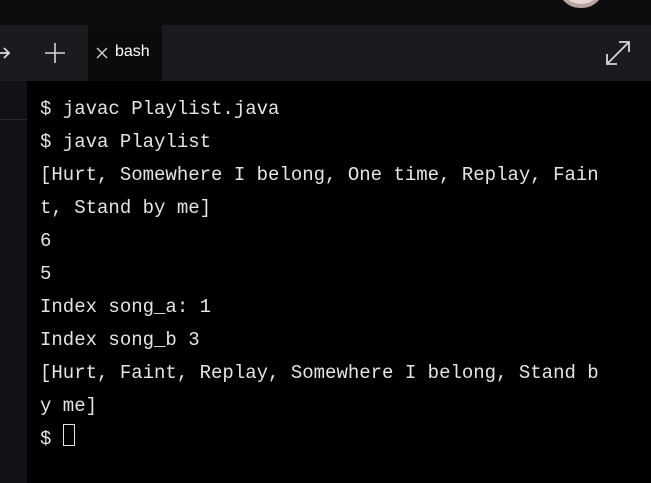 Image resolution: width=651 pixels, height=483 pixels. What do you see at coordinates (46, 274) in the screenshot?
I see `terminal-line: 5` at bounding box center [46, 274].